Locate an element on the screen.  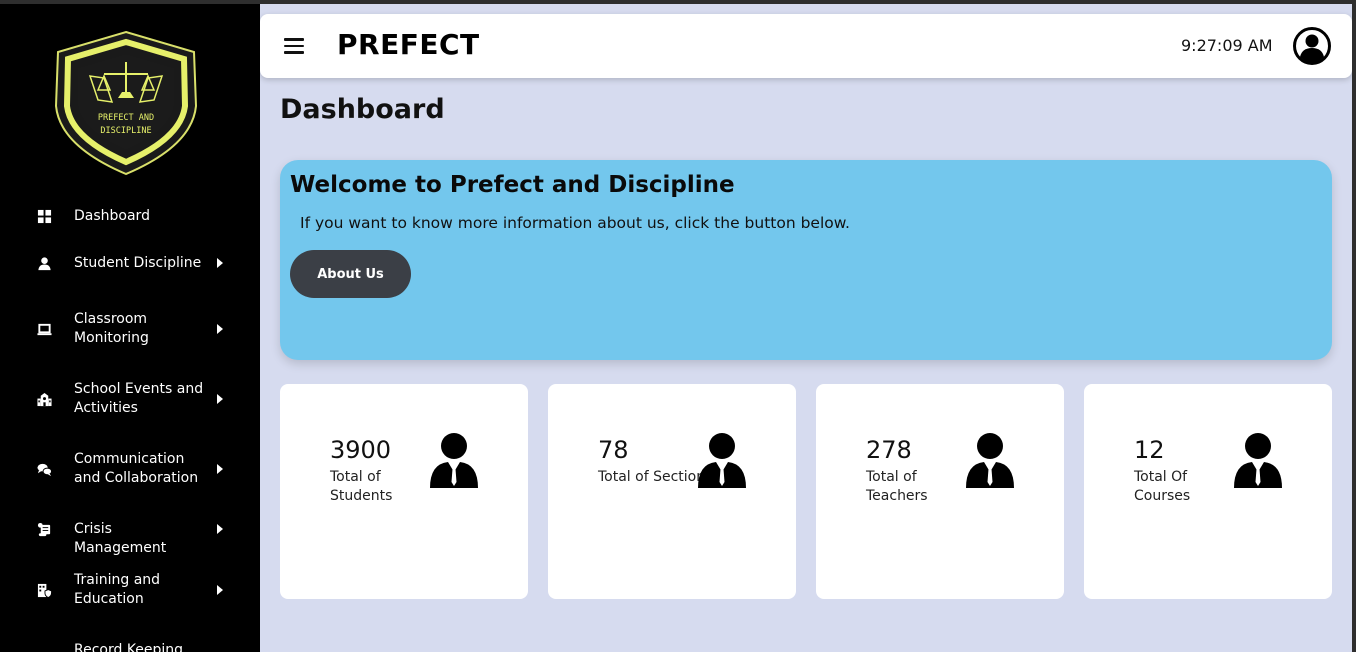
top-bar: PREFECT 9:27:09 AM is located at coordinates (806, 46).